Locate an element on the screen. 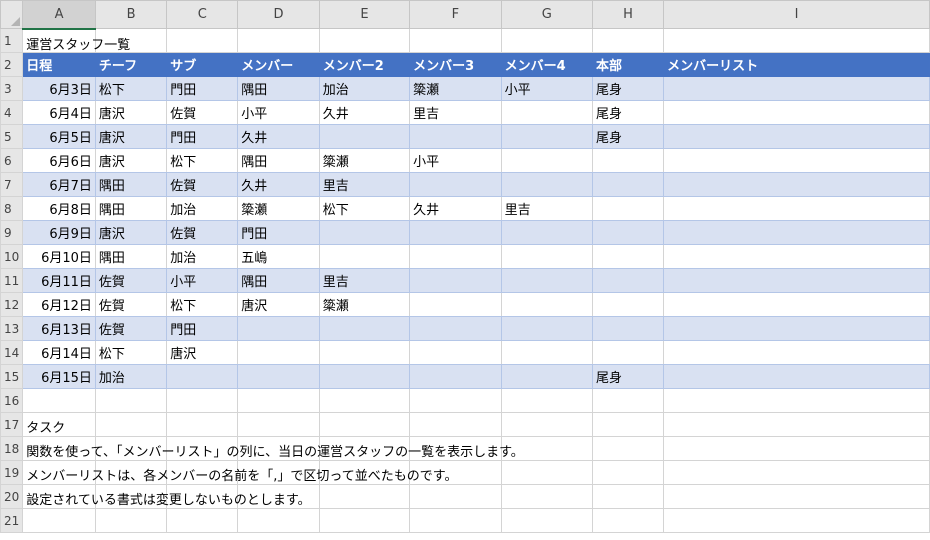  cell-member3: 簗瀬 is located at coordinates (455, 88).